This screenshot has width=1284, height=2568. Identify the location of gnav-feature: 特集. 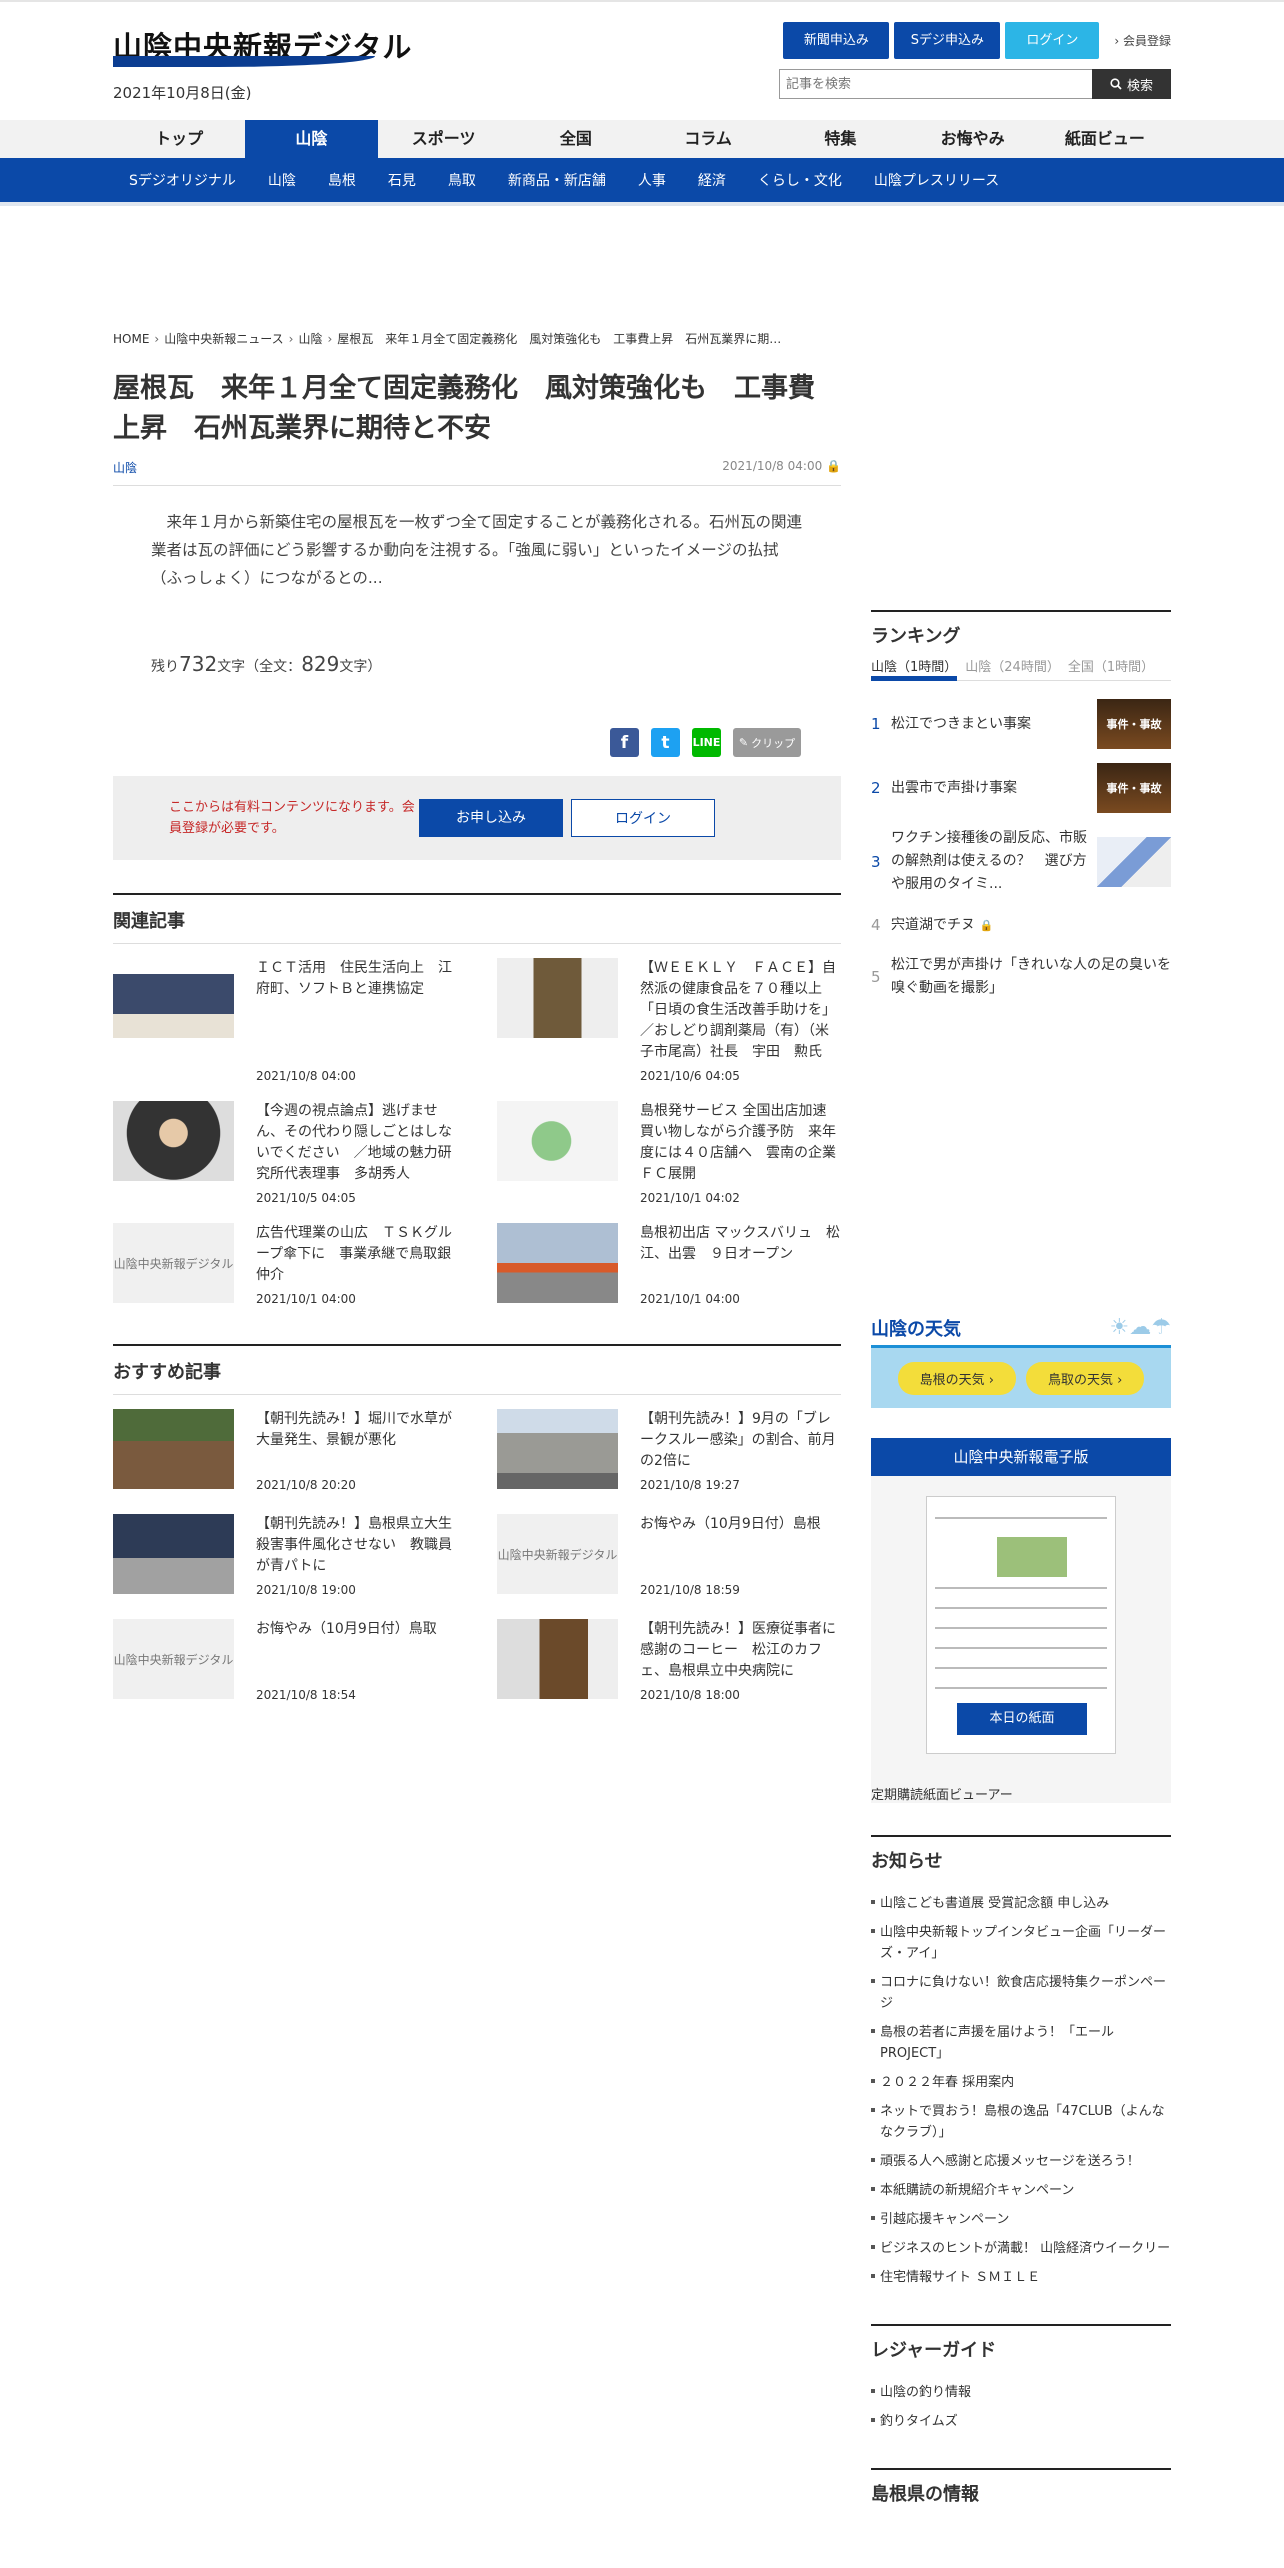
(840, 139).